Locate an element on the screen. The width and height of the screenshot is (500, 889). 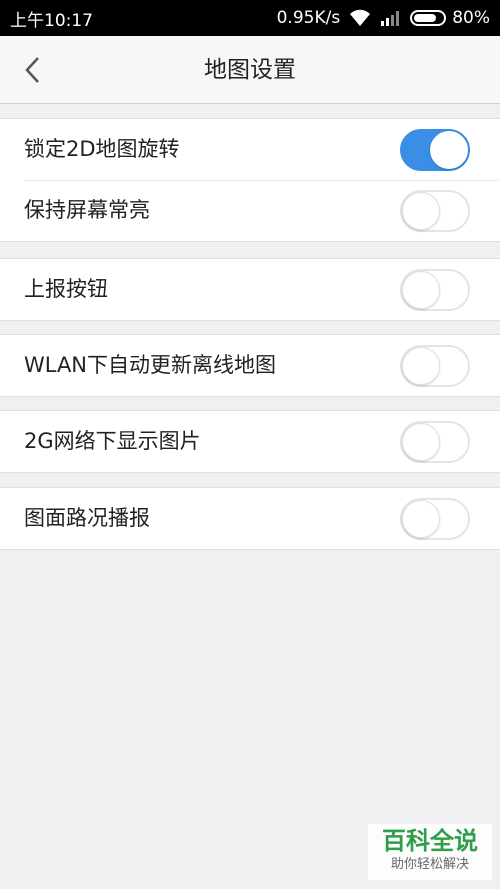
setting-label: 2G网络下显示图片 is located at coordinates (112, 441).